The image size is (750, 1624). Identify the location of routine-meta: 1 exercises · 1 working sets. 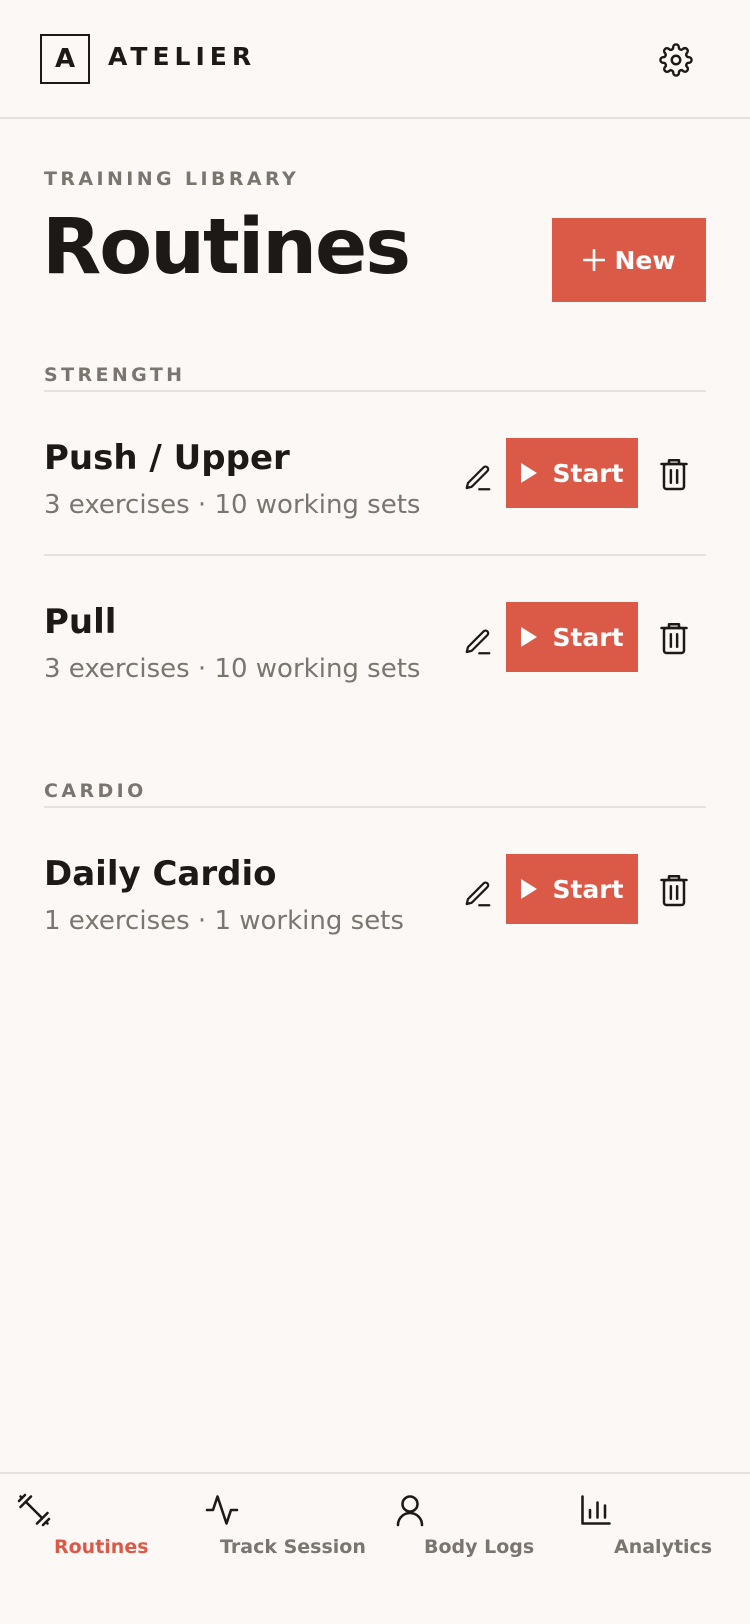
(224, 921).